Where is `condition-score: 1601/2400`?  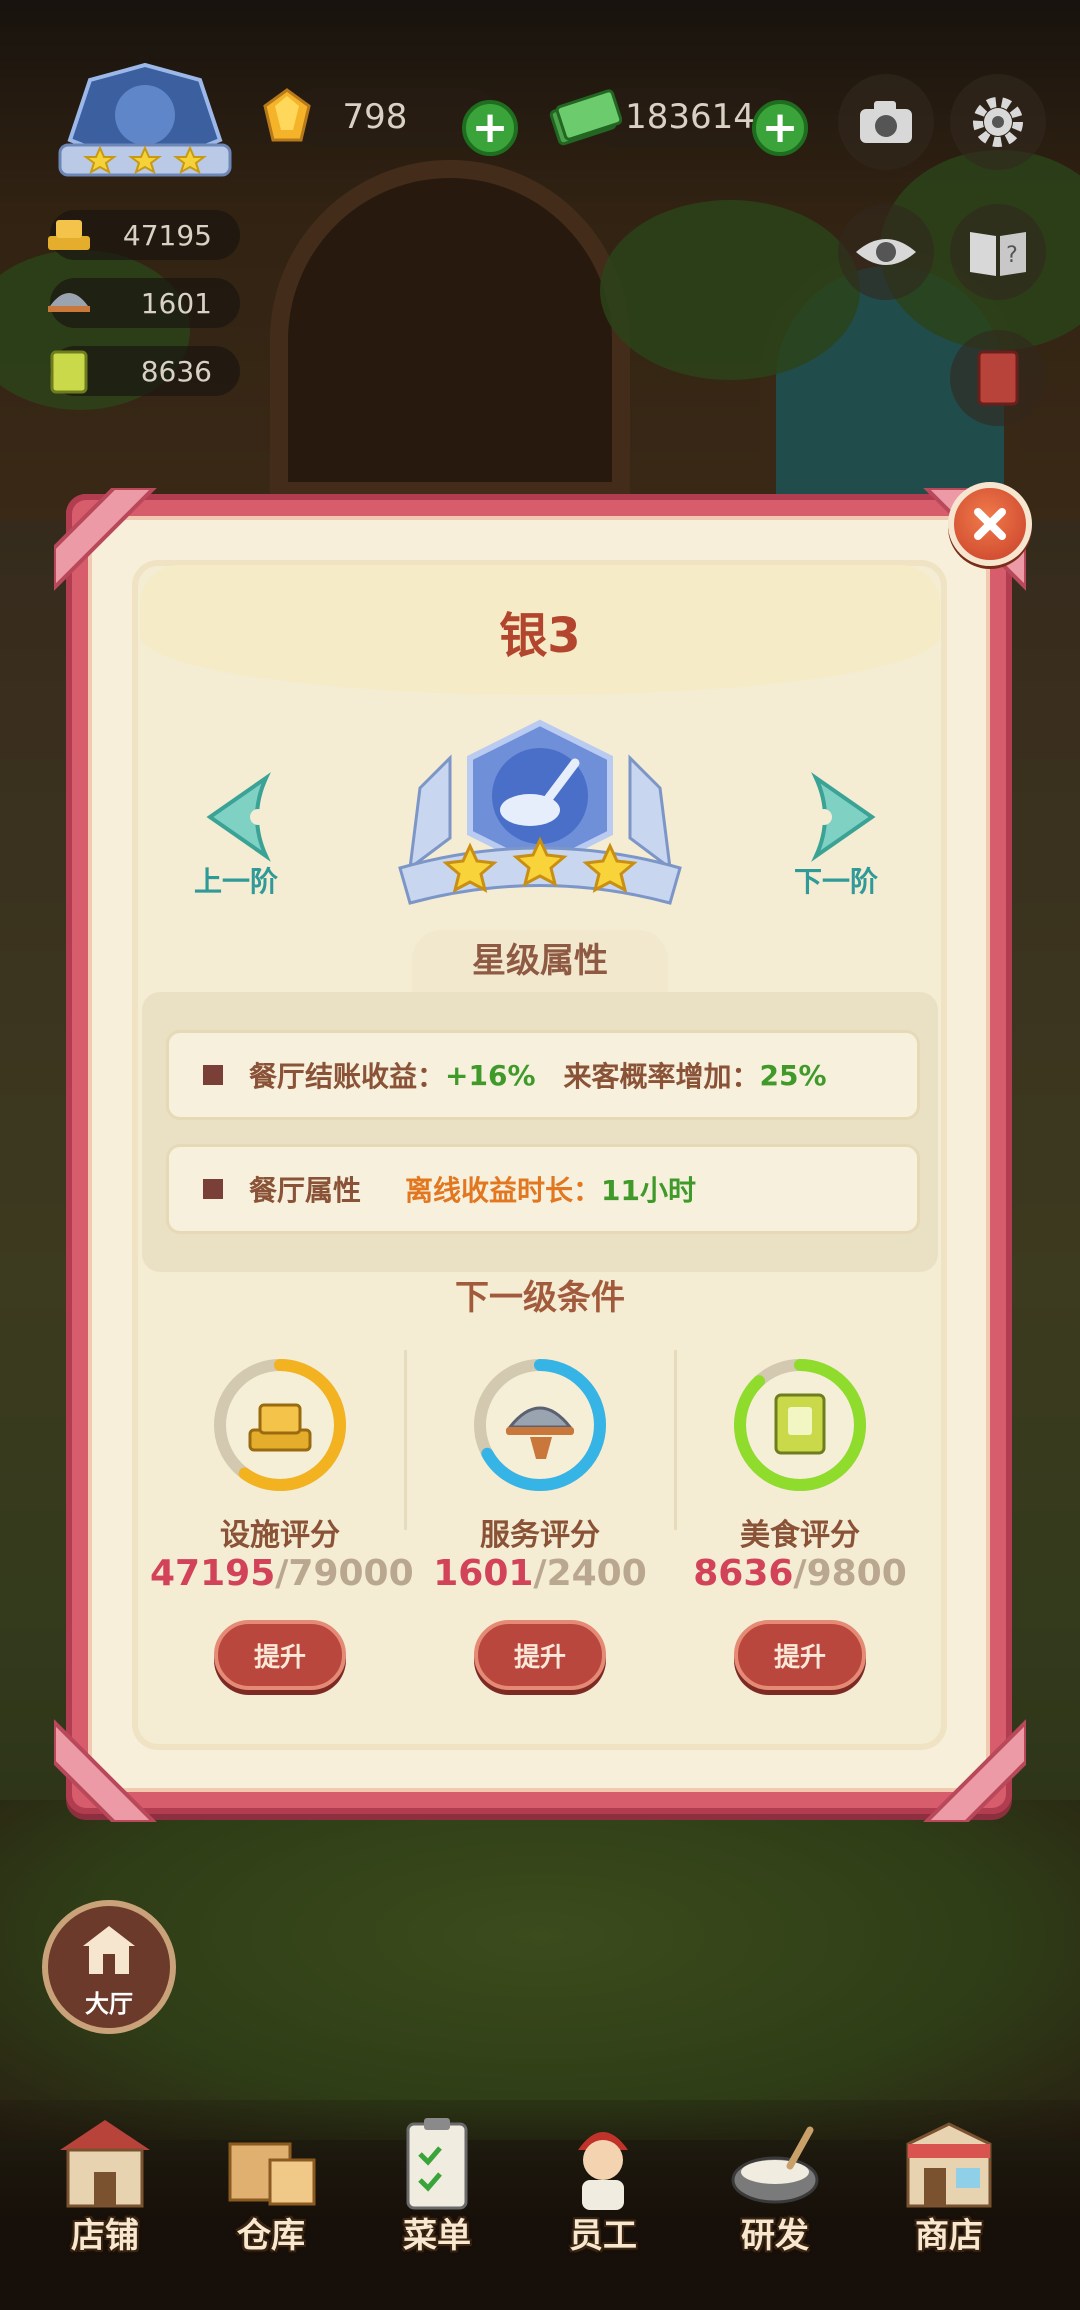
condition-score: 1601/2400 is located at coordinates (540, 1573).